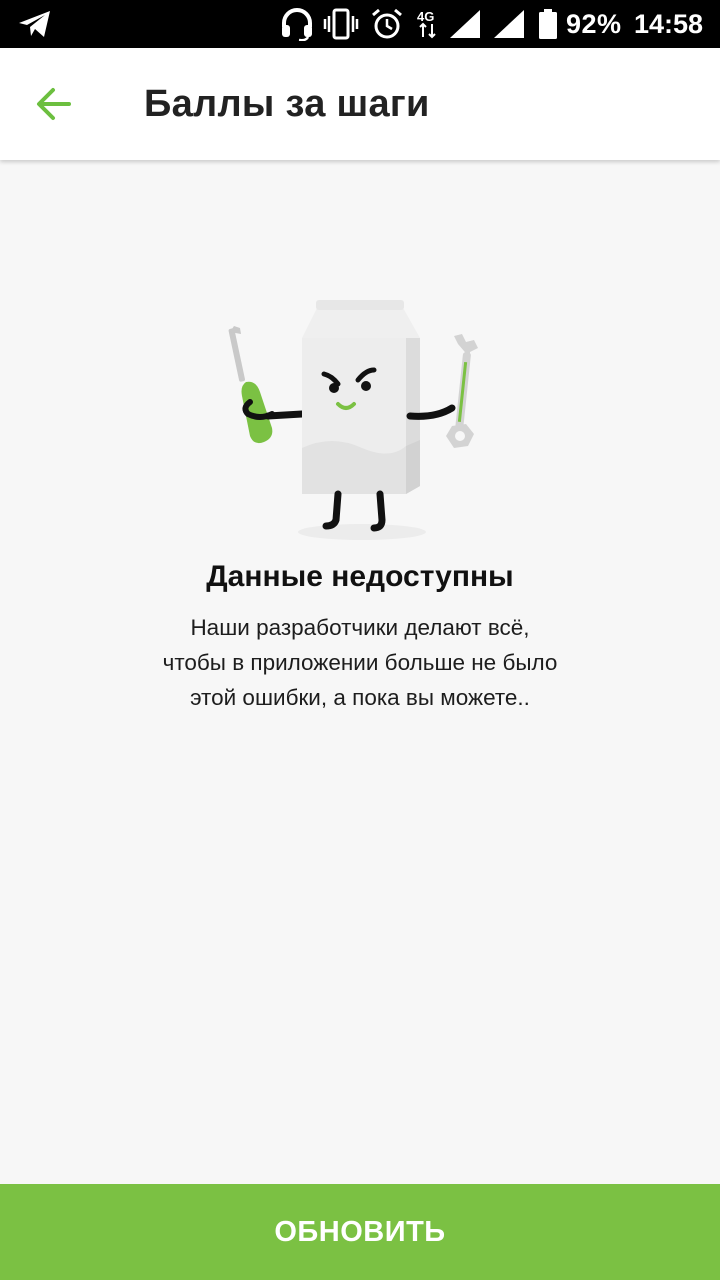 The width and height of the screenshot is (720, 1280). I want to click on error-title: Данные недоступны, so click(360, 576).